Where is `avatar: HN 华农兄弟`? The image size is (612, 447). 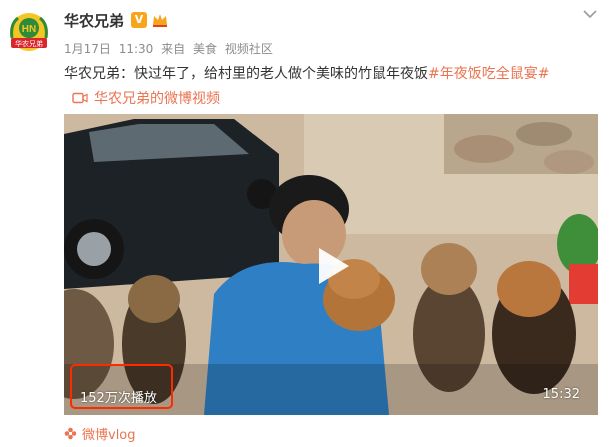 avatar: HN 华农兄弟 is located at coordinates (29, 33).